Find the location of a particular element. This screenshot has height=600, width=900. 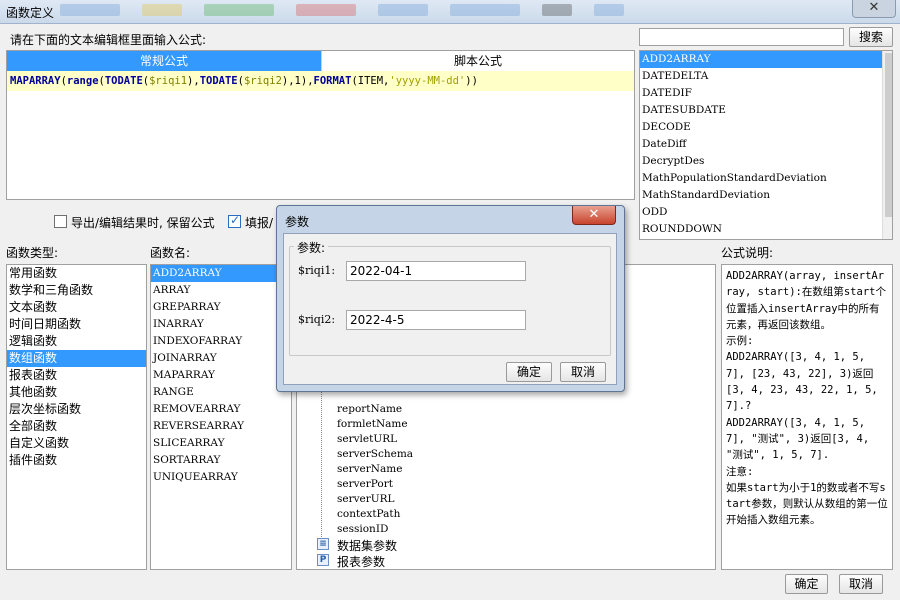

list-item: SLICEARRAY is located at coordinates (221, 443).